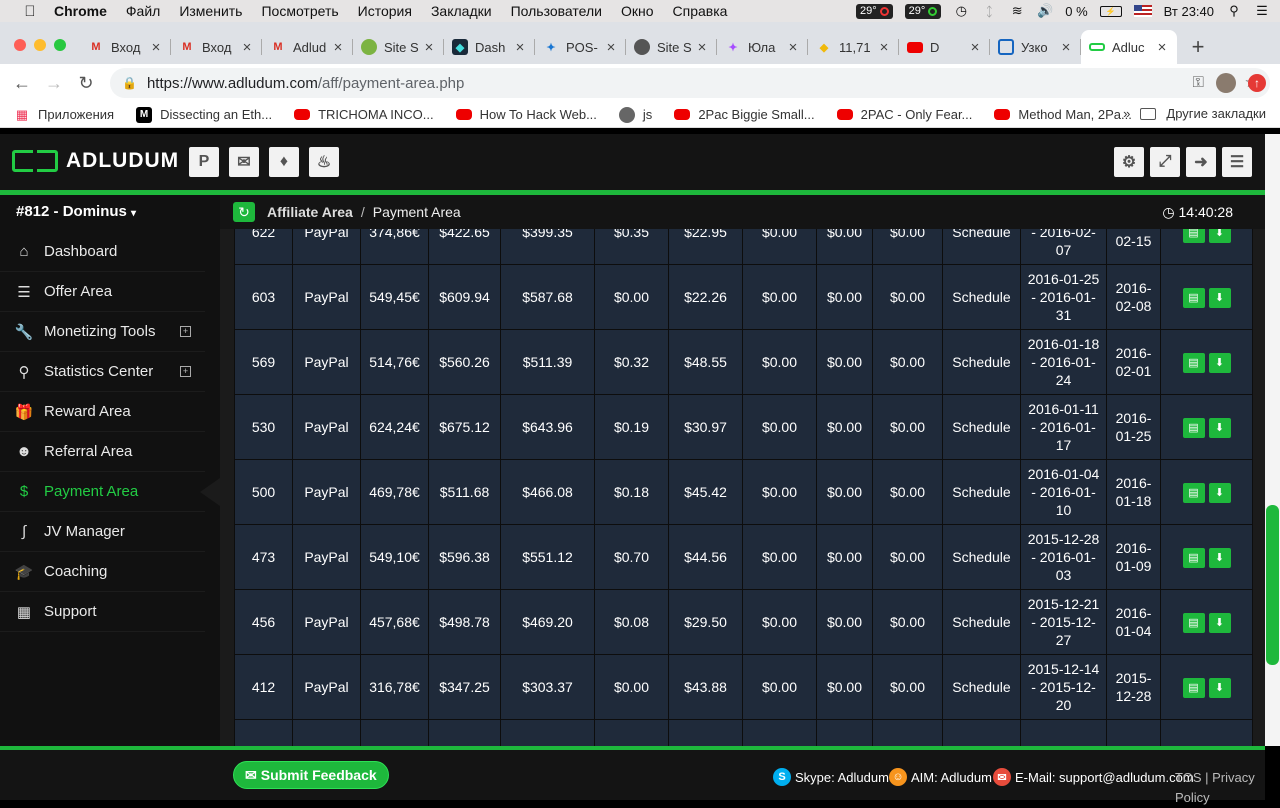 This screenshot has height=808, width=1280. I want to click on notification-center-icon: ☰, so click(1262, 10).